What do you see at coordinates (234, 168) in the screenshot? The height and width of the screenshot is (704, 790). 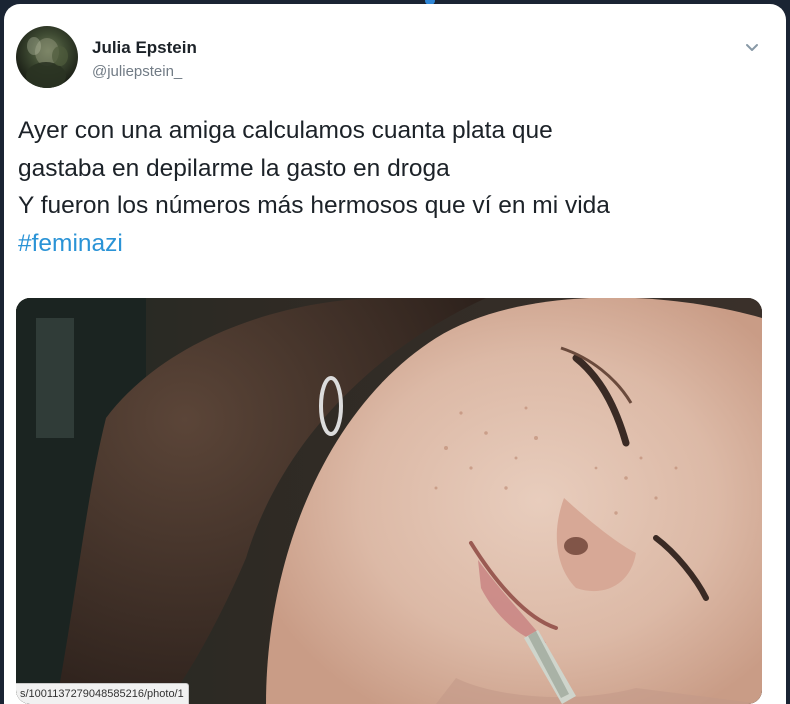 I see `tweet-text-line: gastaba en depilarme la gasto en droga` at bounding box center [234, 168].